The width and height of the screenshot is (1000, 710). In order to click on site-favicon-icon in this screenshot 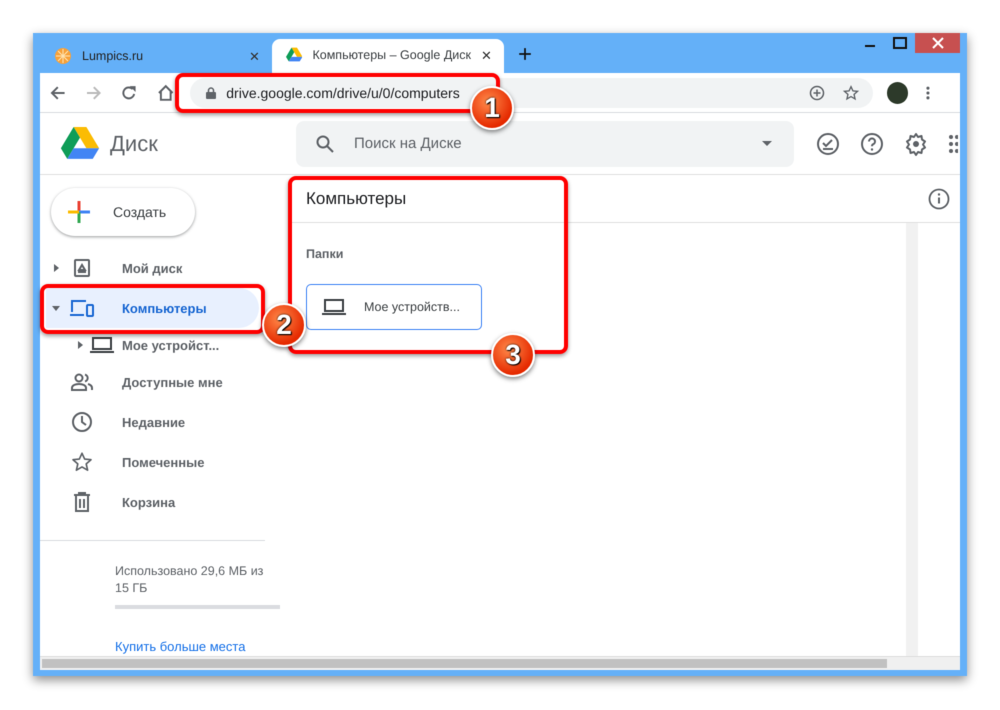, I will do `click(63, 56)`.